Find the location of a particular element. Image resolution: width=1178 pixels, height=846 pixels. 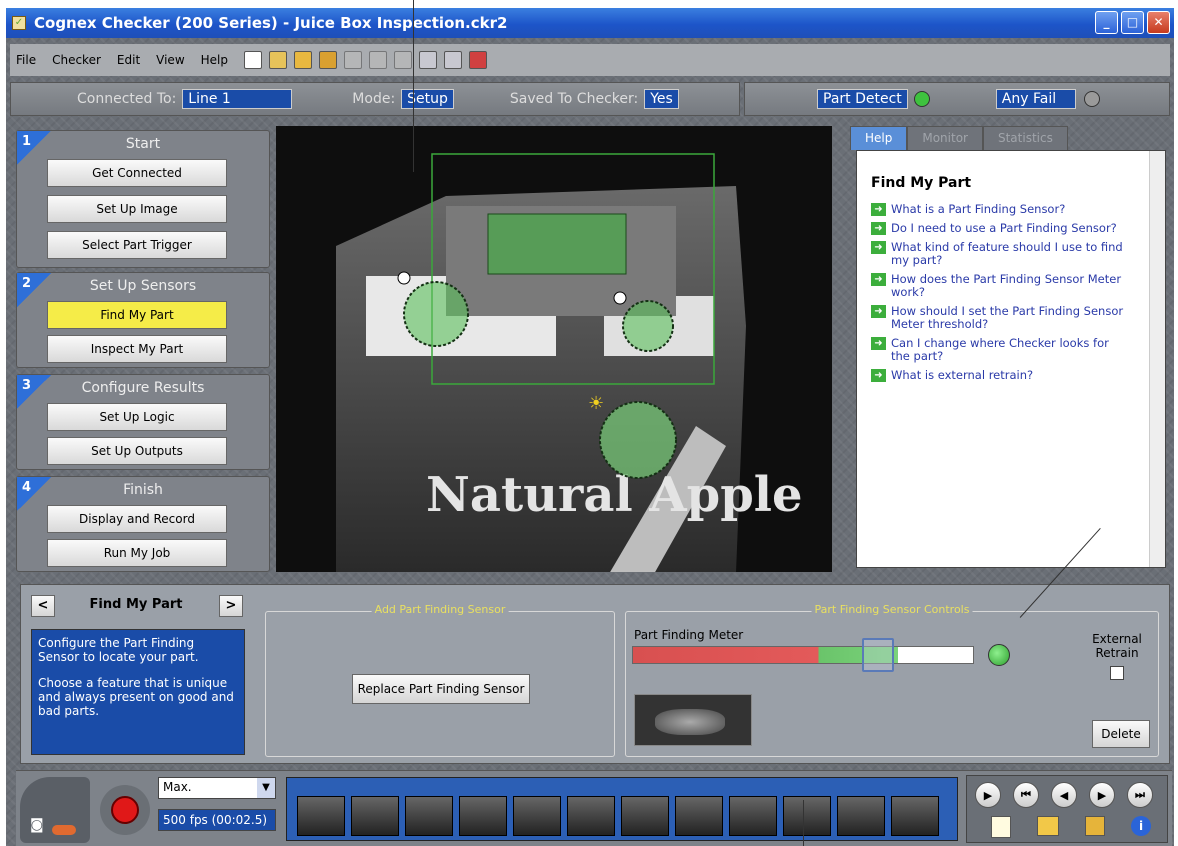

new-icon is located at coordinates (253, 60).